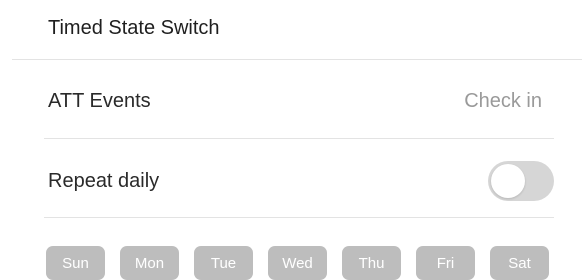 Image resolution: width=582 pixels, height=280 pixels. What do you see at coordinates (371, 263) in the screenshot?
I see `day-chip-thu: Thu` at bounding box center [371, 263].